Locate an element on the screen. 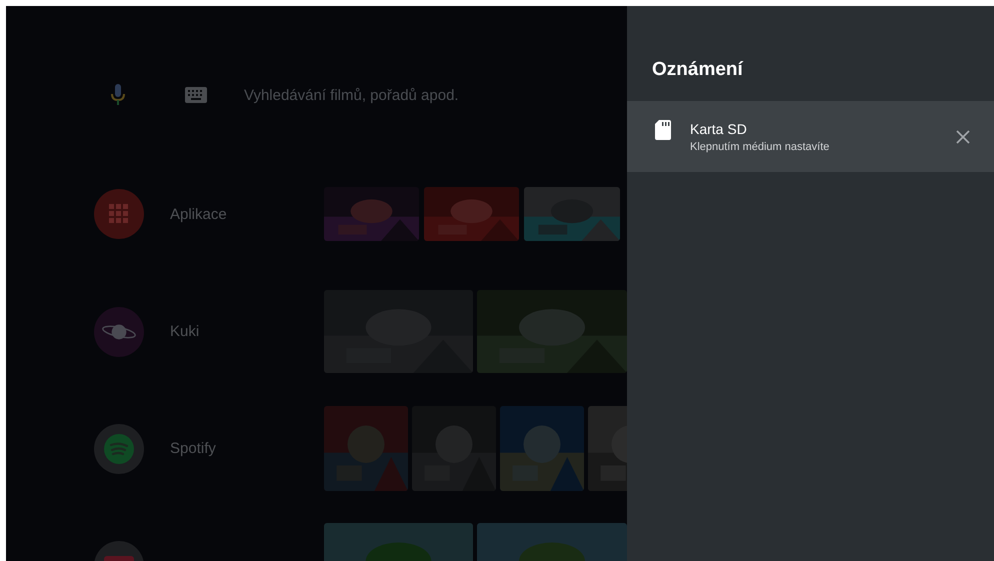 The width and height of the screenshot is (994, 561). row-label: Kuki is located at coordinates (185, 331).